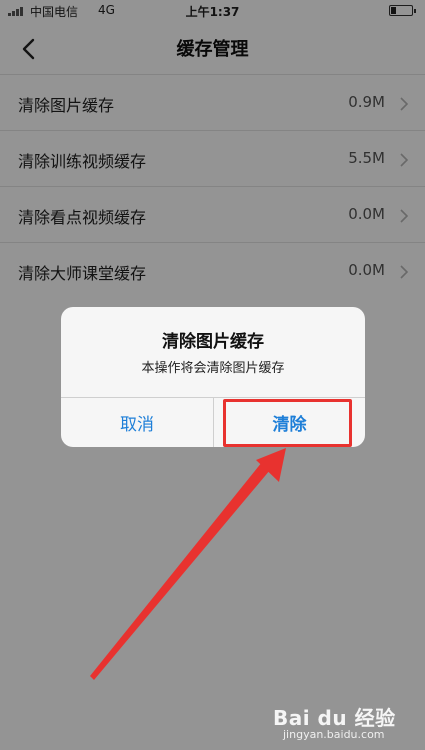 The image size is (425, 750). I want to click on watermark-url: jingyan.baidu.com, so click(334, 734).